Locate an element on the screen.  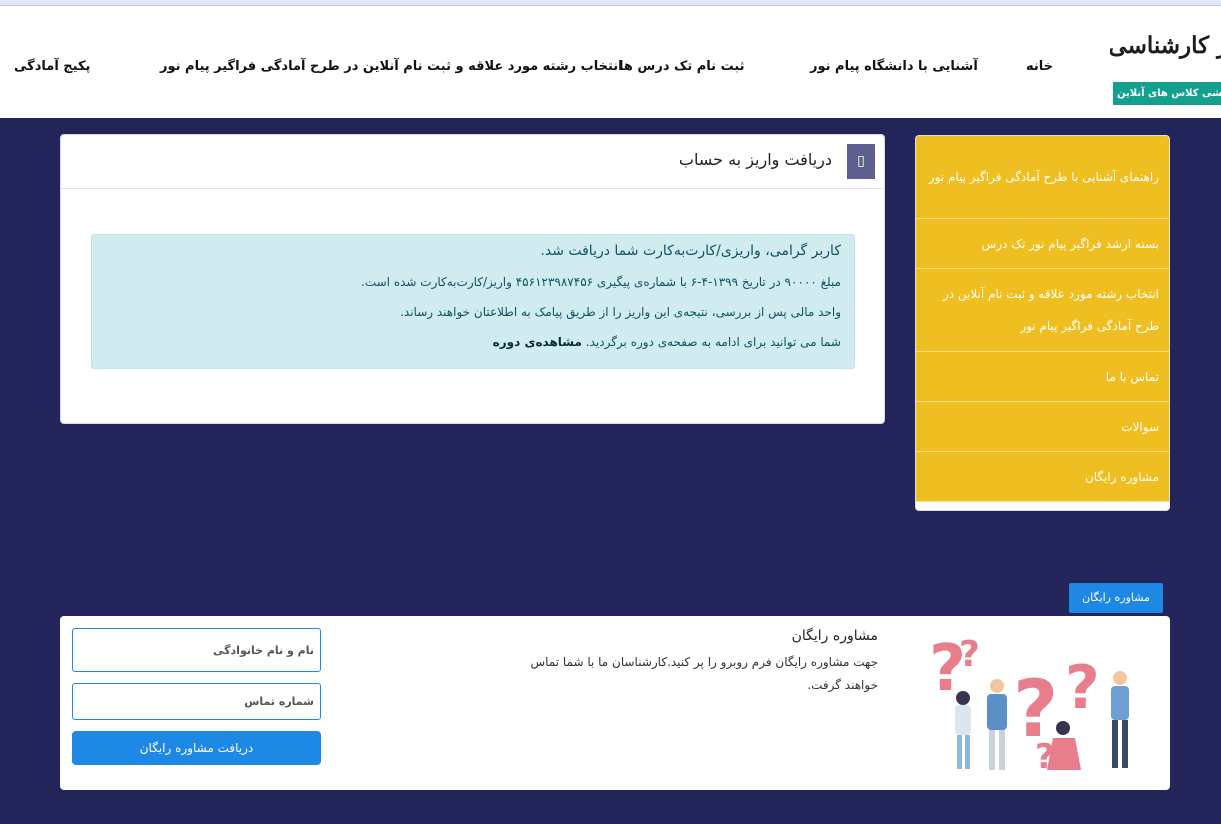
sidebar-item-free-consult: مشاوره رایگان is located at coordinates (1042, 477).